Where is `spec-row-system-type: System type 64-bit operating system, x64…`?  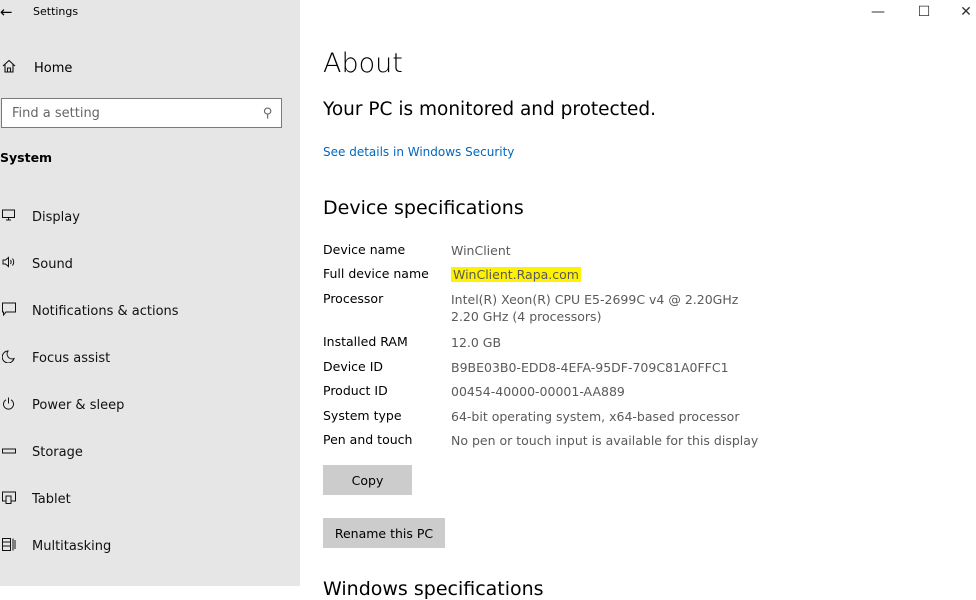 spec-row-system-type: System type 64-bit operating system, x64… is located at coordinates (573, 416).